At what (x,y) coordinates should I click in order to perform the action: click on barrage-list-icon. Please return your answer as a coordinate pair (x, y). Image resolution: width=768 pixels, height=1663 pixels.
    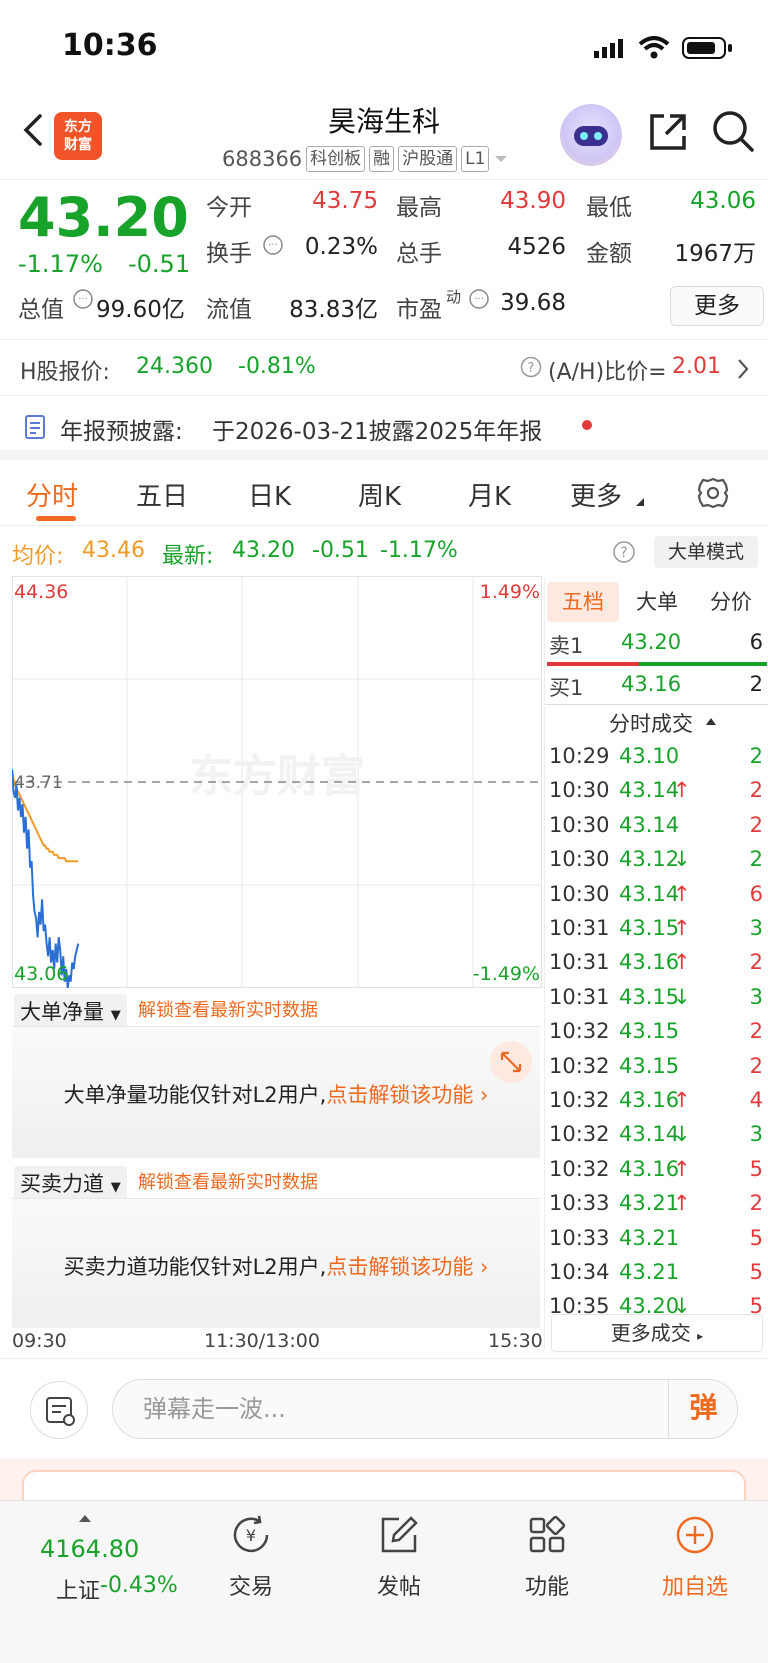
    Looking at the image, I should click on (60, 1411).